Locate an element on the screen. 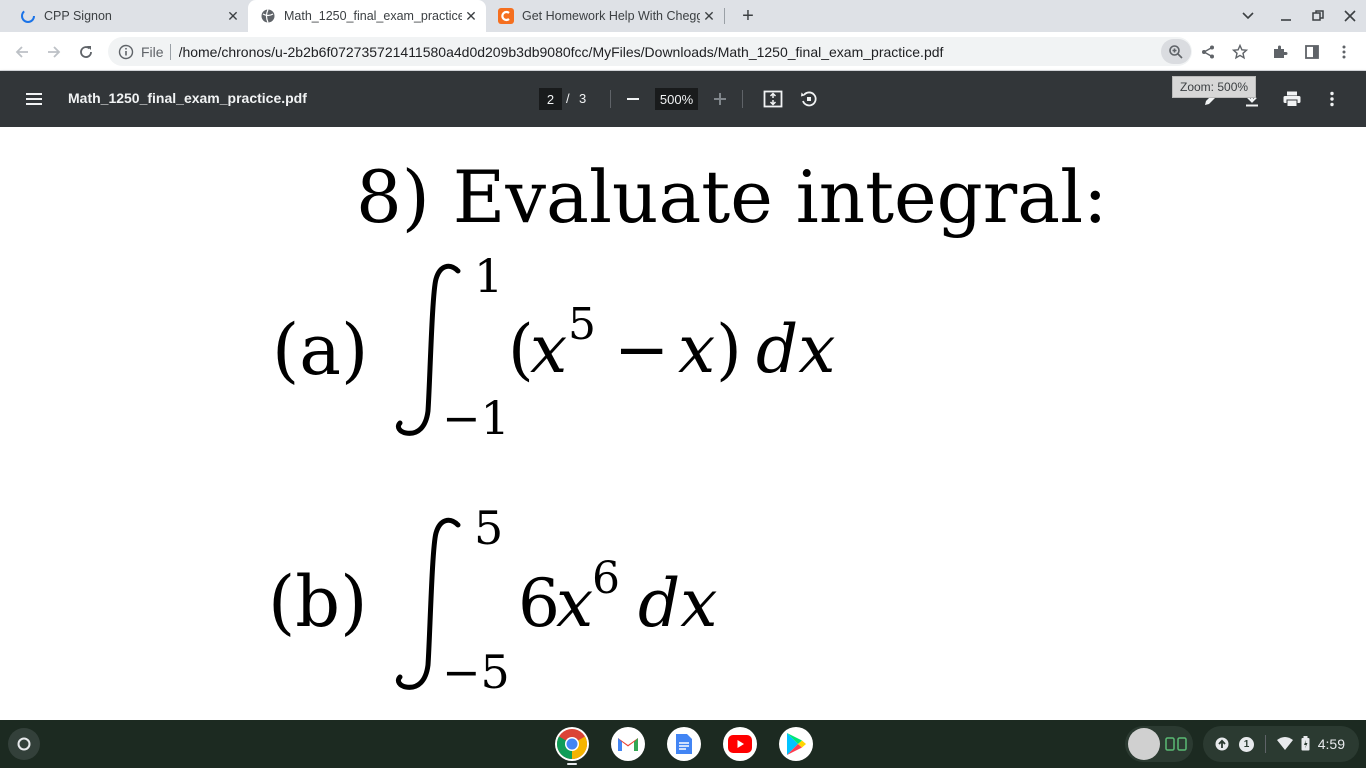  part-a-upper-limit: 1 is located at coordinates (489, 276).